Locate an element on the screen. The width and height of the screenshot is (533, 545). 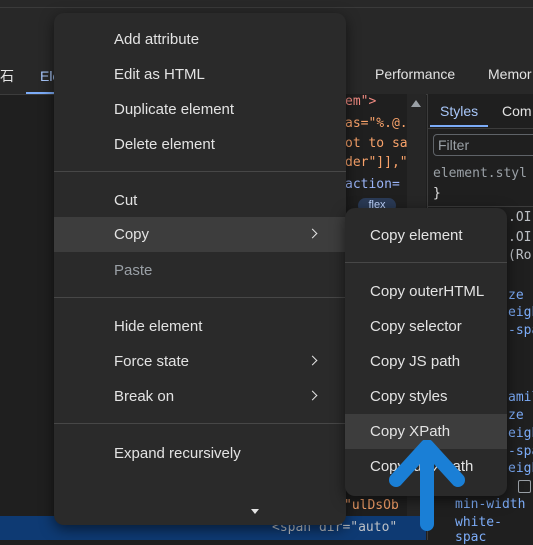
menu-item-delete-element: Delete element is located at coordinates (200, 144).